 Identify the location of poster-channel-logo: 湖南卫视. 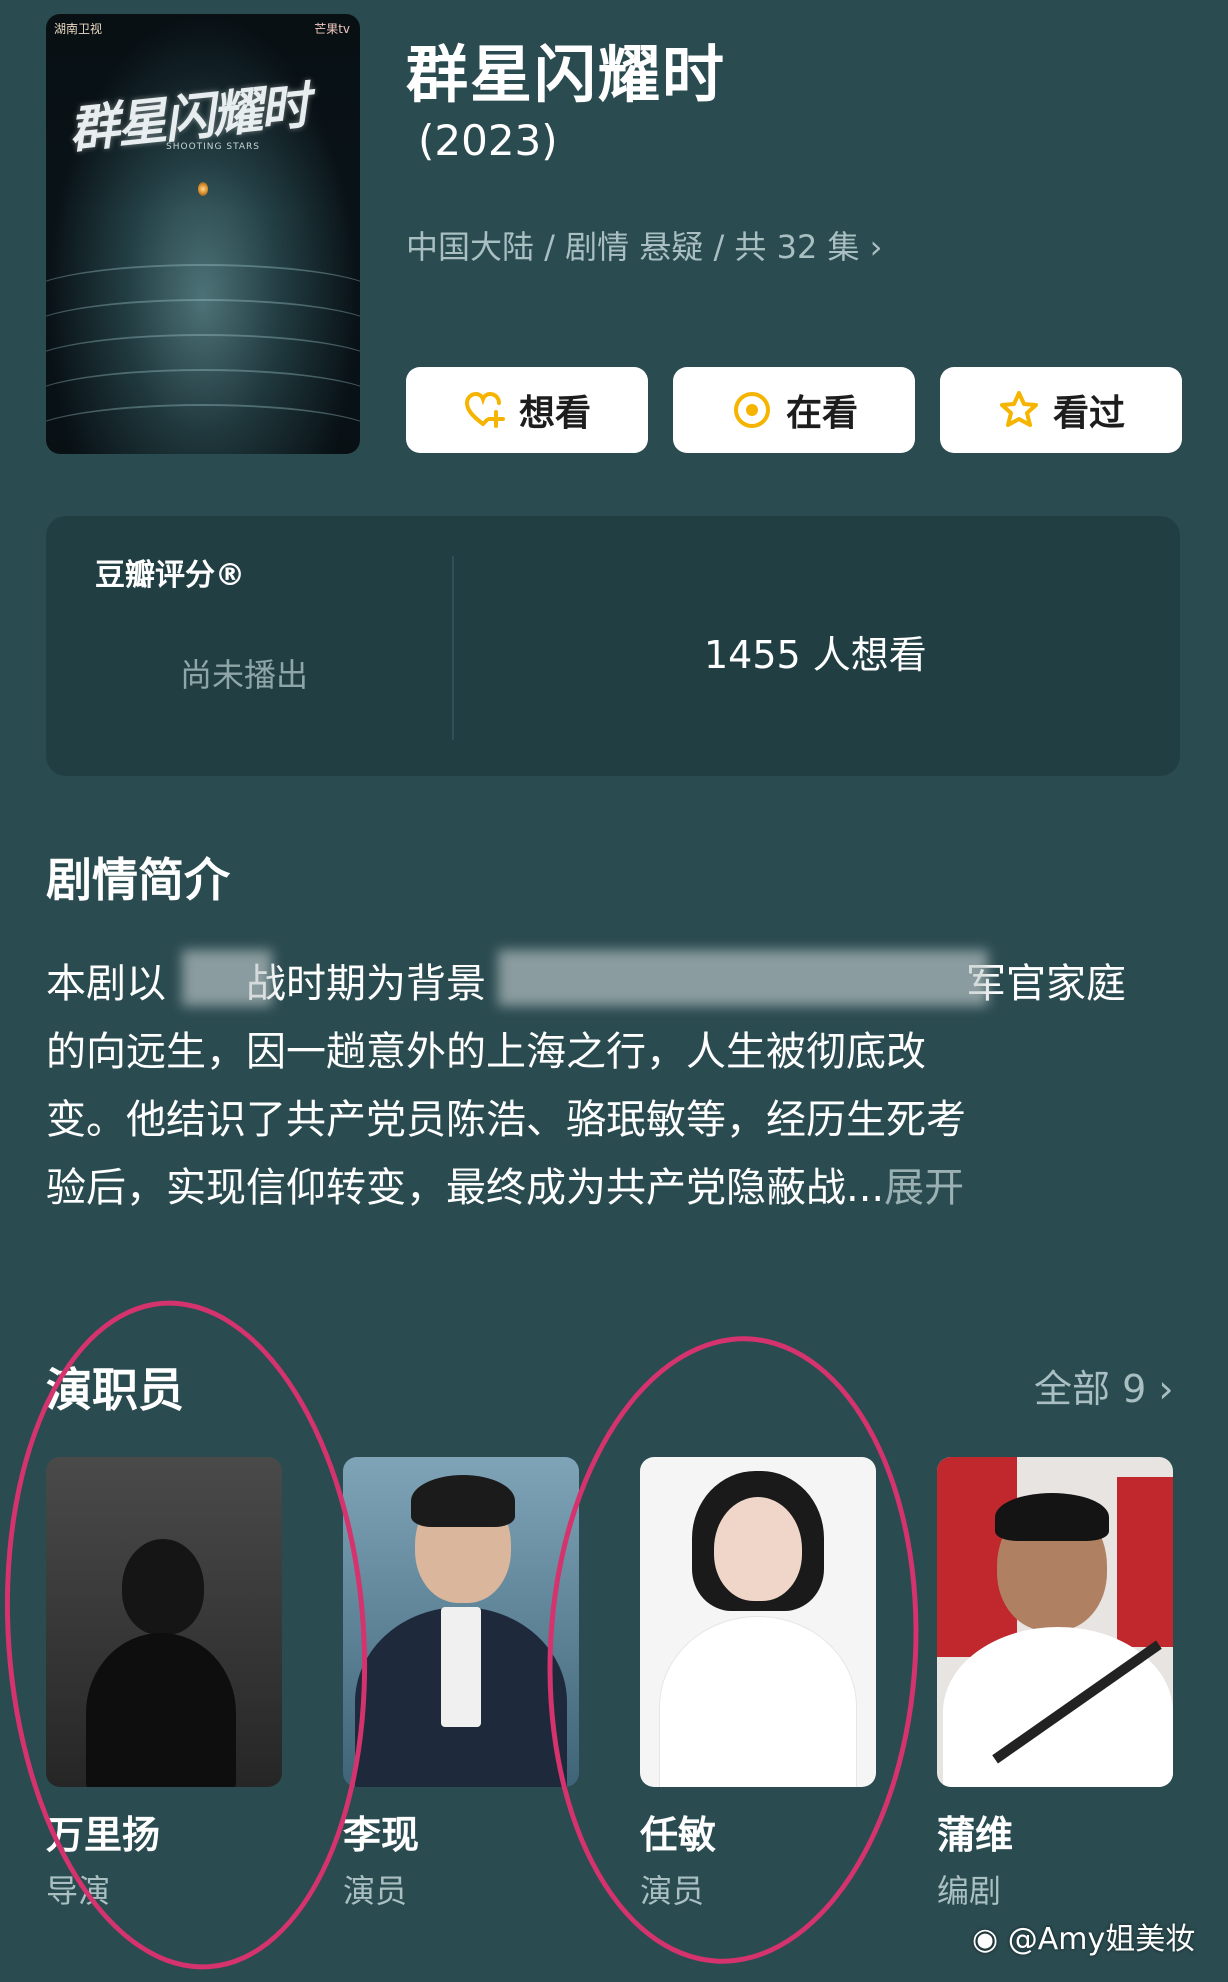
(78, 29).